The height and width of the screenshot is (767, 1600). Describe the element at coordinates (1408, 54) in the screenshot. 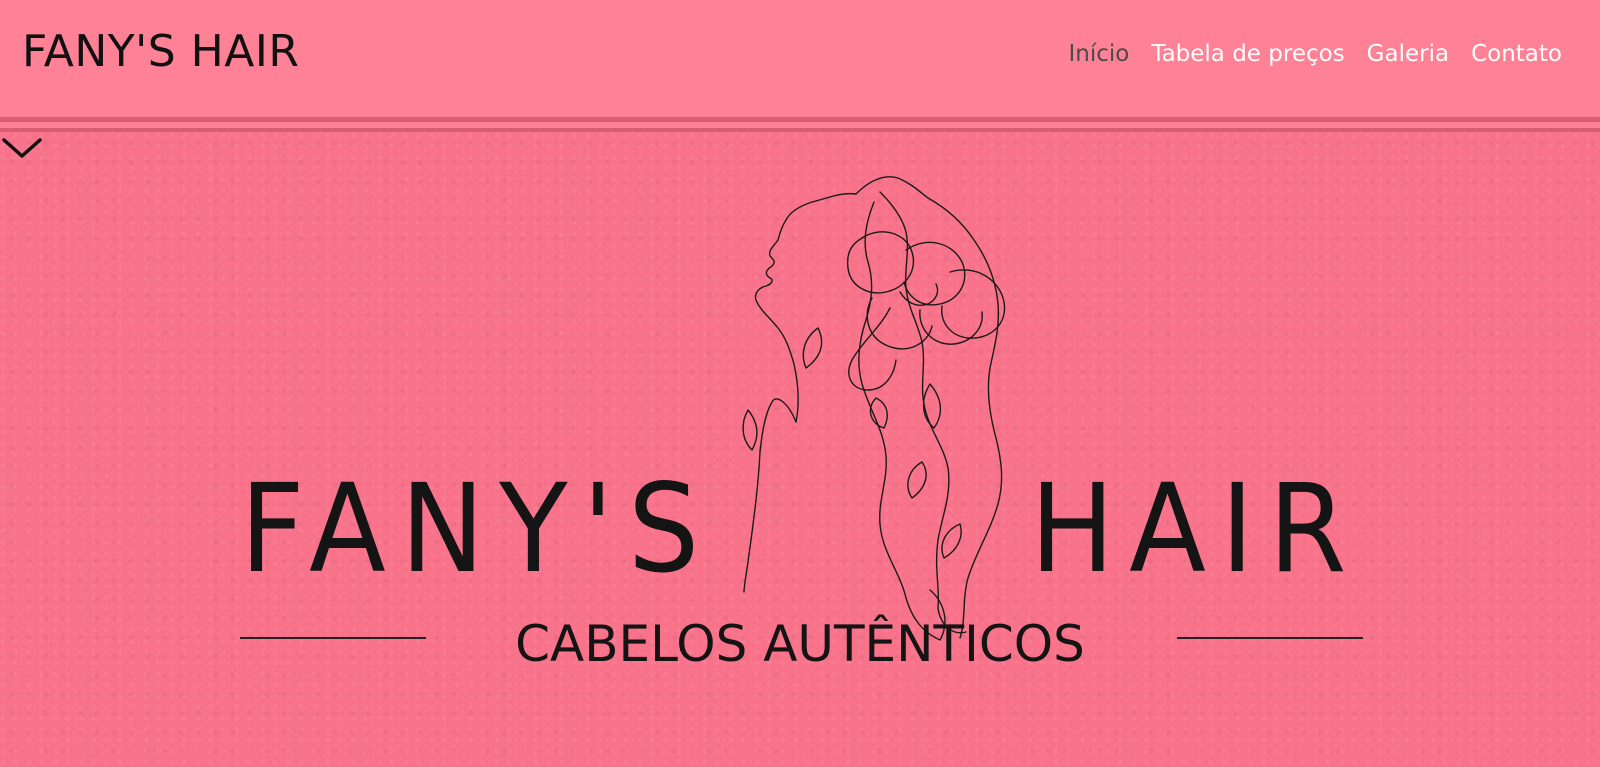

I see `nav-link-galeria: Galeria` at that location.